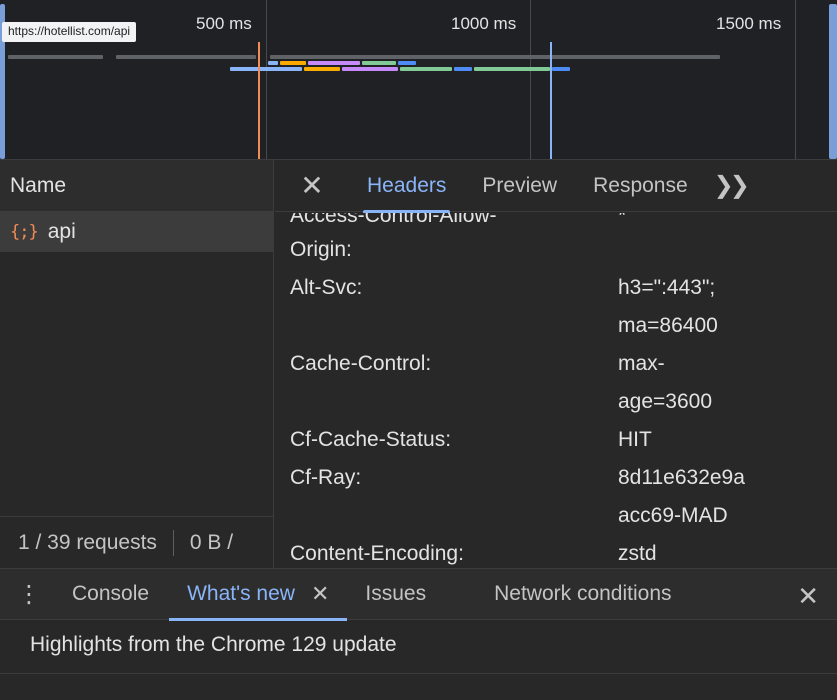  Describe the element at coordinates (440, 551) in the screenshot. I see `header-name: Content-Encoding:` at that location.